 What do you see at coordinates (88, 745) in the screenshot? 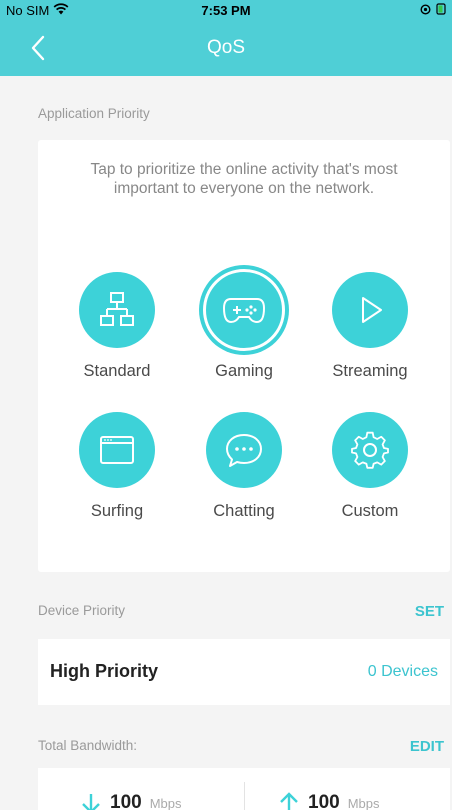
I see `total-bandwidth-label: Total Bandwidth:` at bounding box center [88, 745].